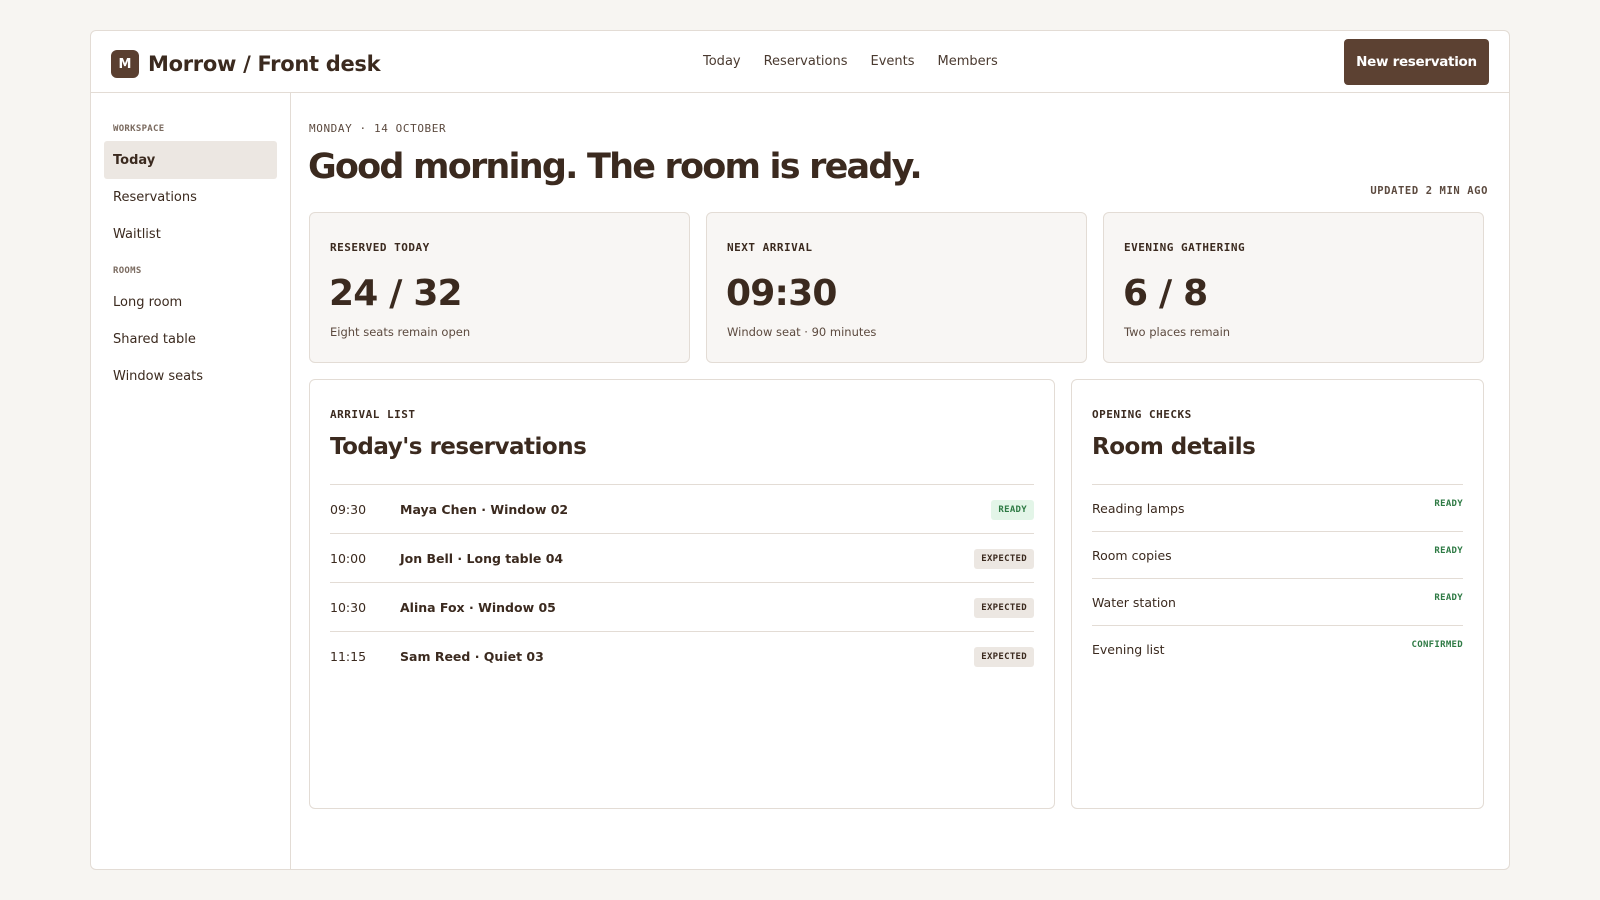  I want to click on reservation-guest: Maya Chen · Window 02, so click(484, 509).